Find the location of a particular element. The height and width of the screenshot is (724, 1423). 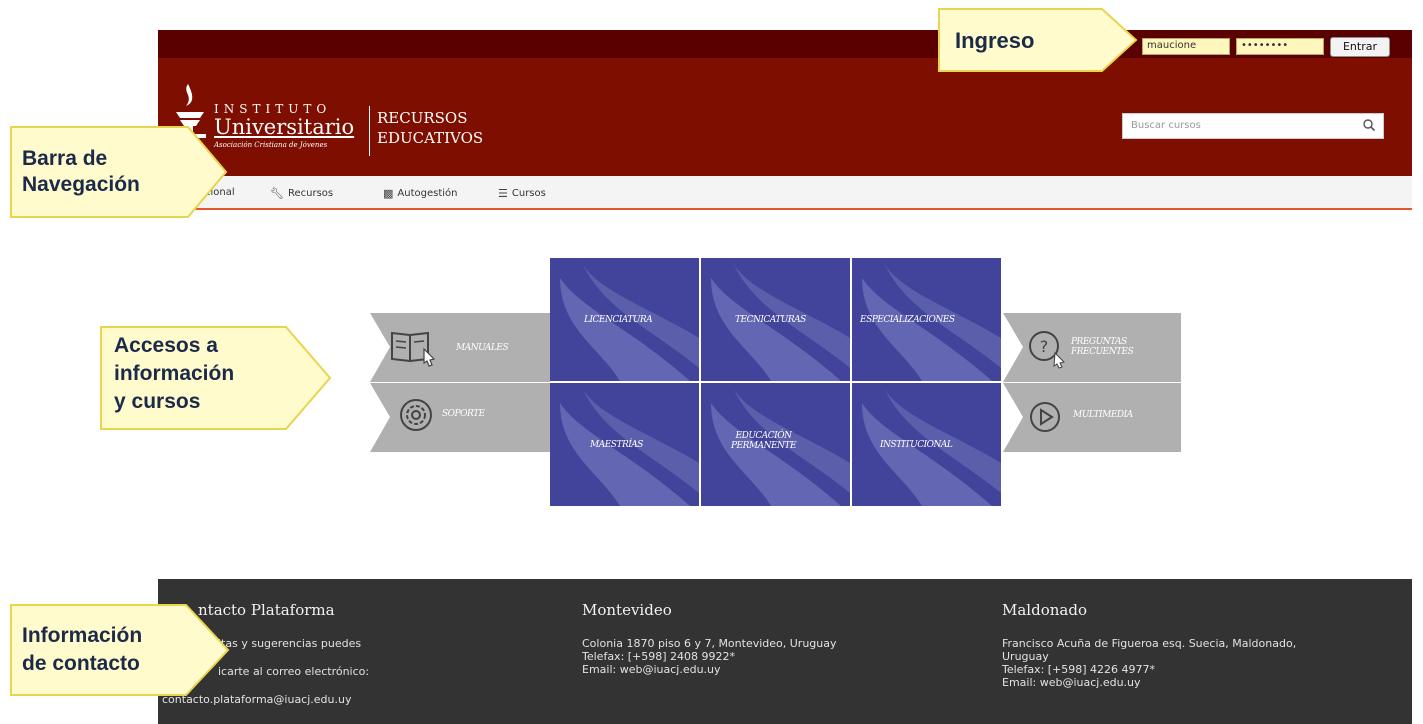

login-button: Entrar is located at coordinates (1360, 47).